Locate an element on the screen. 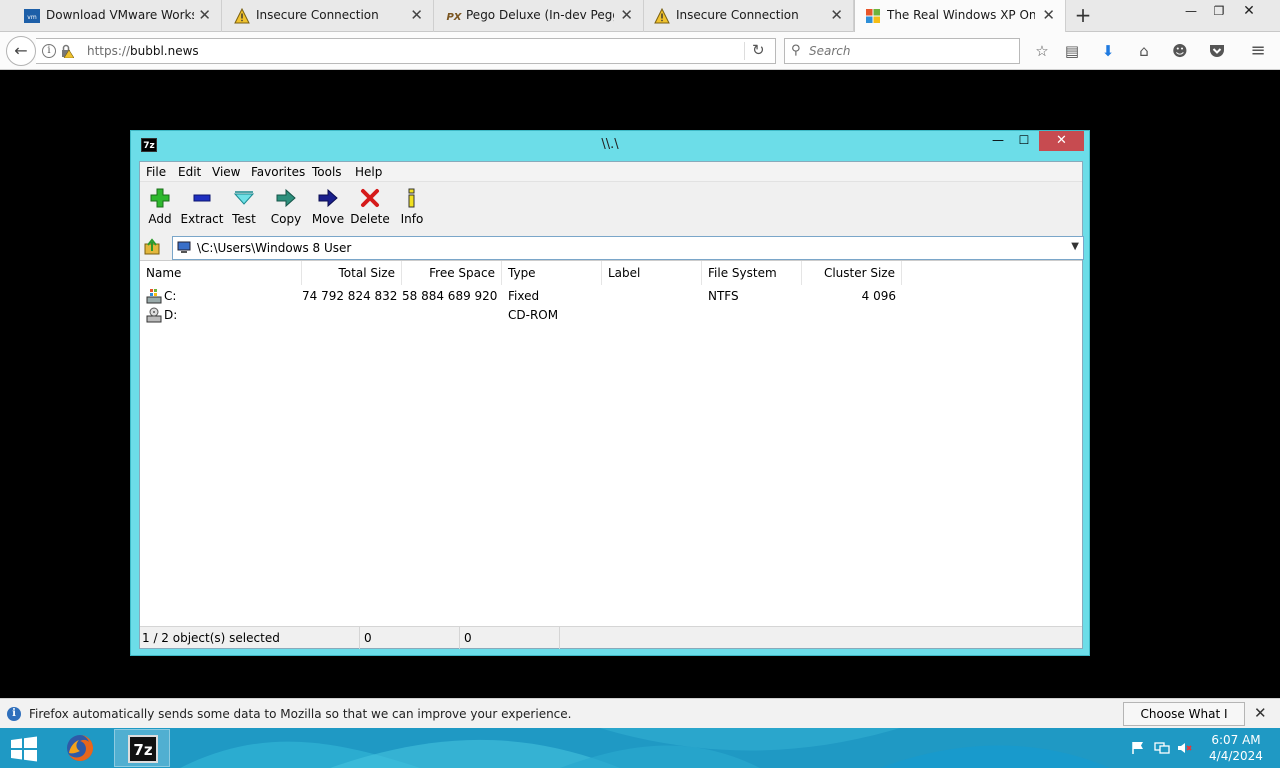 The width and height of the screenshot is (1280, 768). tab-vmware: vm Download VMware Works... ✕ is located at coordinates (111, 16).